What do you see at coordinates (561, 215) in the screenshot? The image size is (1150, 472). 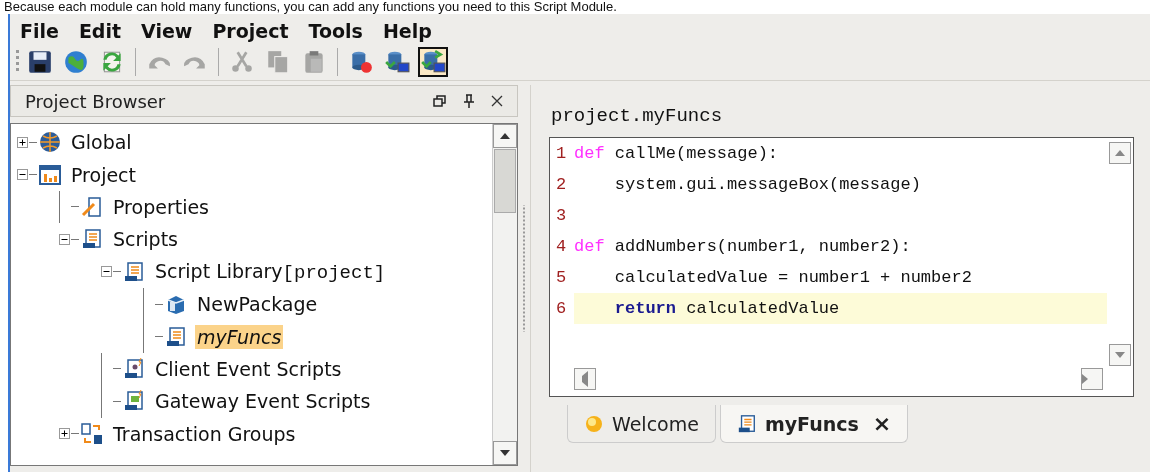 I see `line-number: 3` at bounding box center [561, 215].